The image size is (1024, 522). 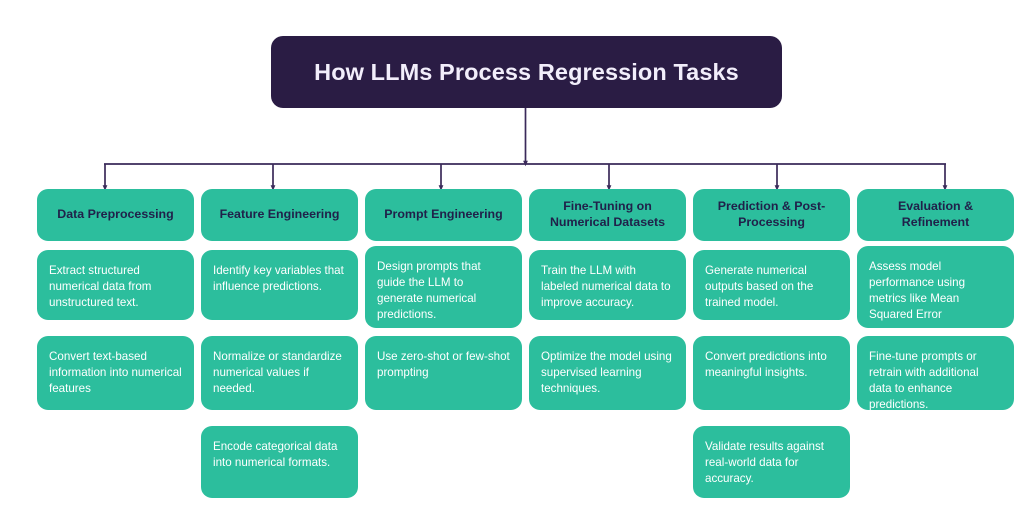 I want to click on diagram-title-box: How LLMs Process Regression Tasks, so click(x=526, y=72).